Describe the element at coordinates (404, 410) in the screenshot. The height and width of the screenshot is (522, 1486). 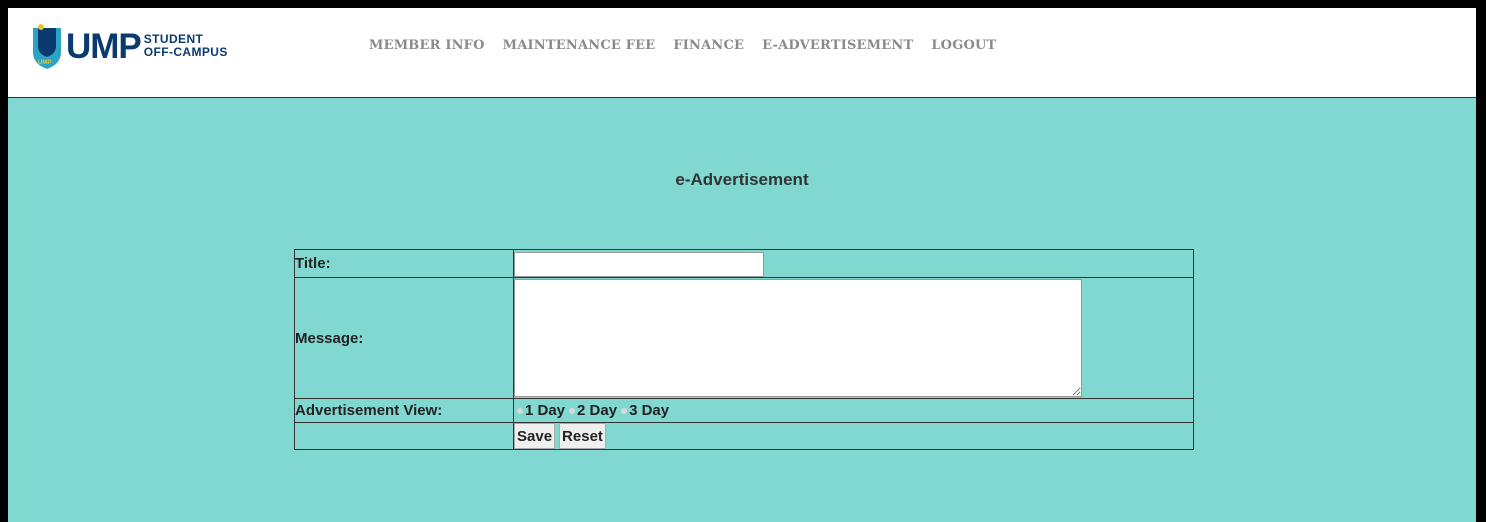
I see `view-label: Advertisement View:` at that location.